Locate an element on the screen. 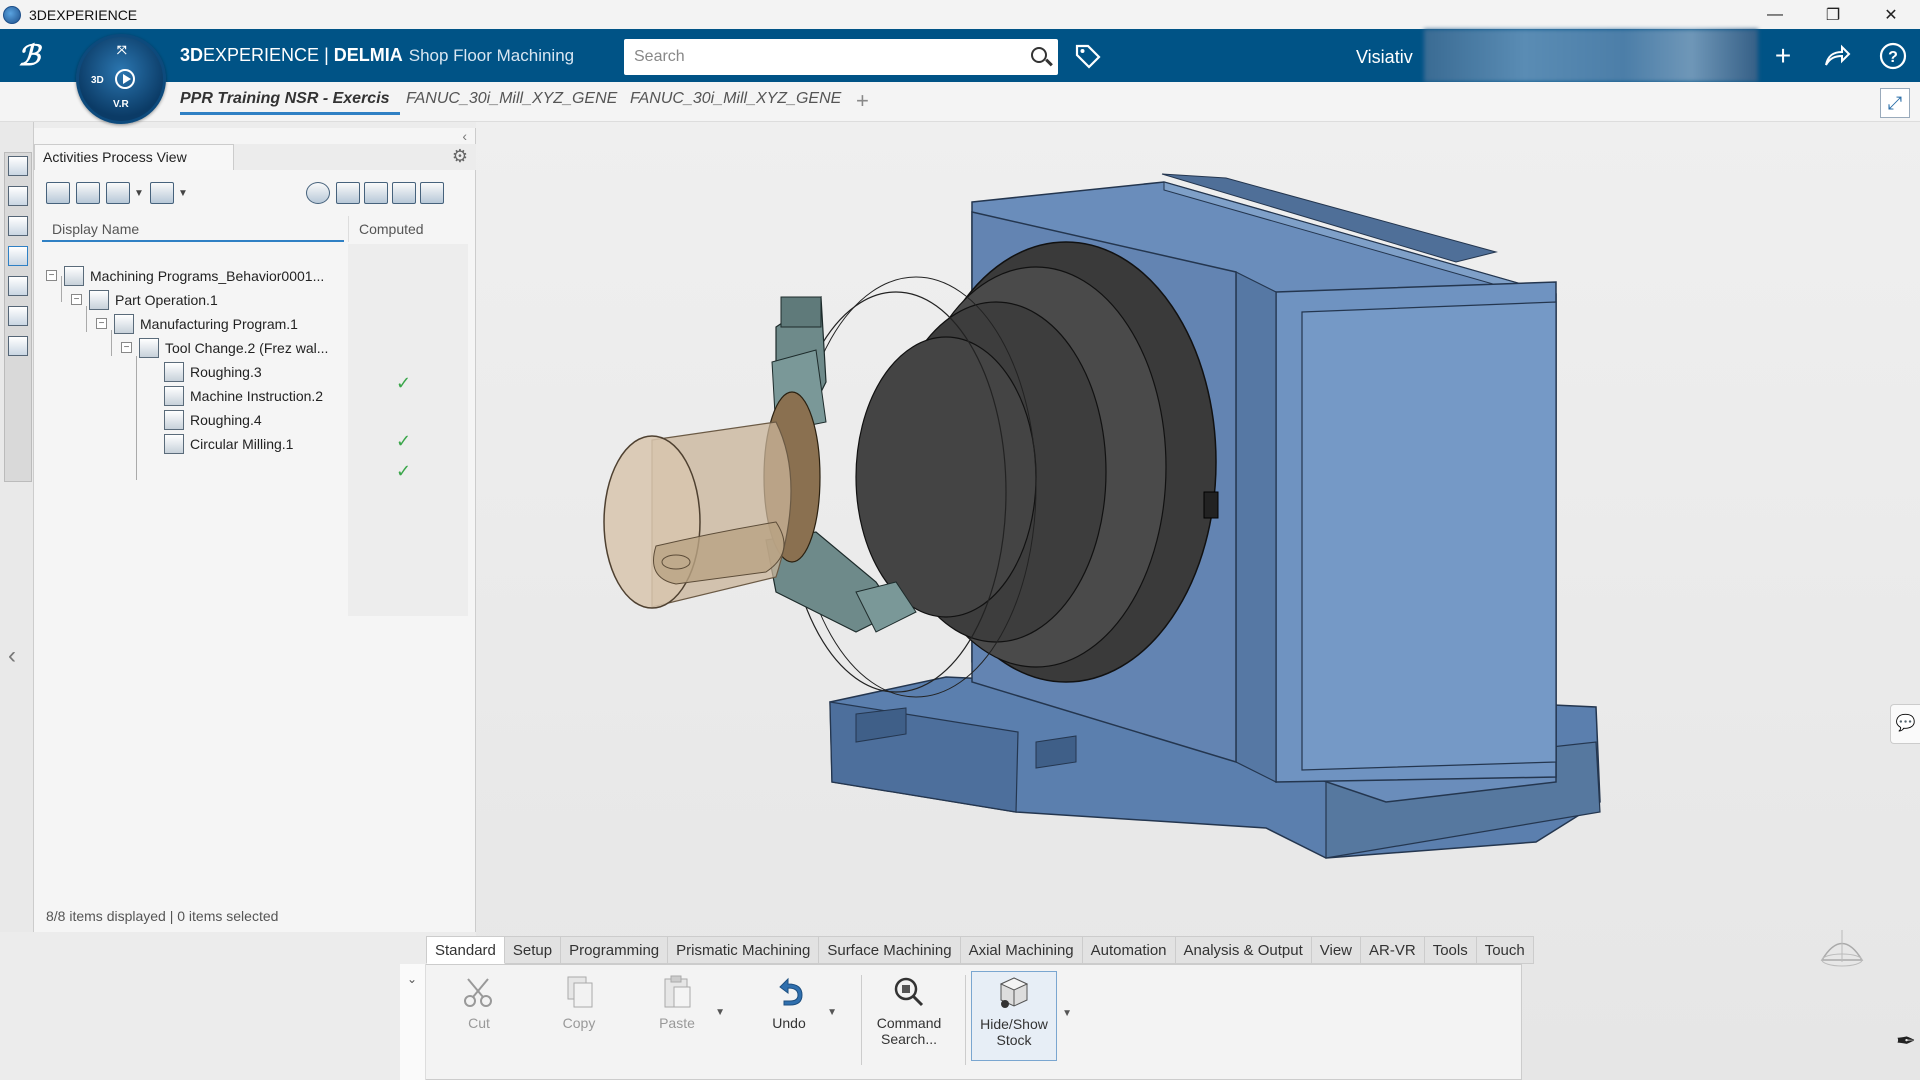 This screenshot has height=1080, width=1920. search-icon is located at coordinates (1040, 57).